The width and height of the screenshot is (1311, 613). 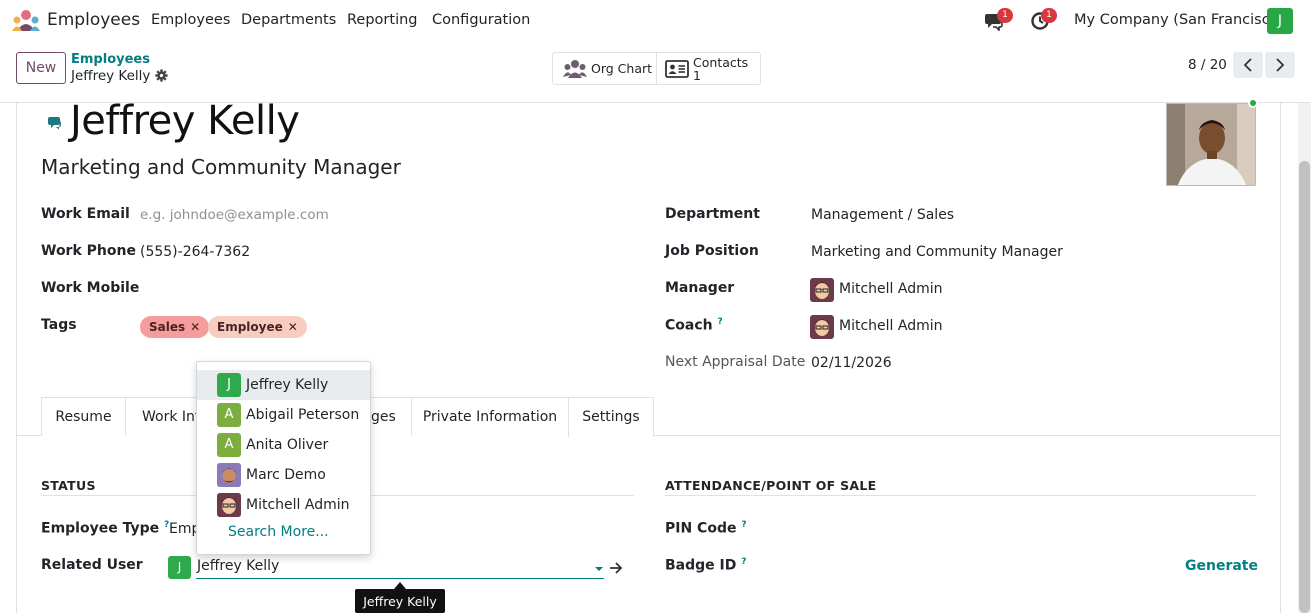 I want to click on user-avatar: J, so click(x=1280, y=21).